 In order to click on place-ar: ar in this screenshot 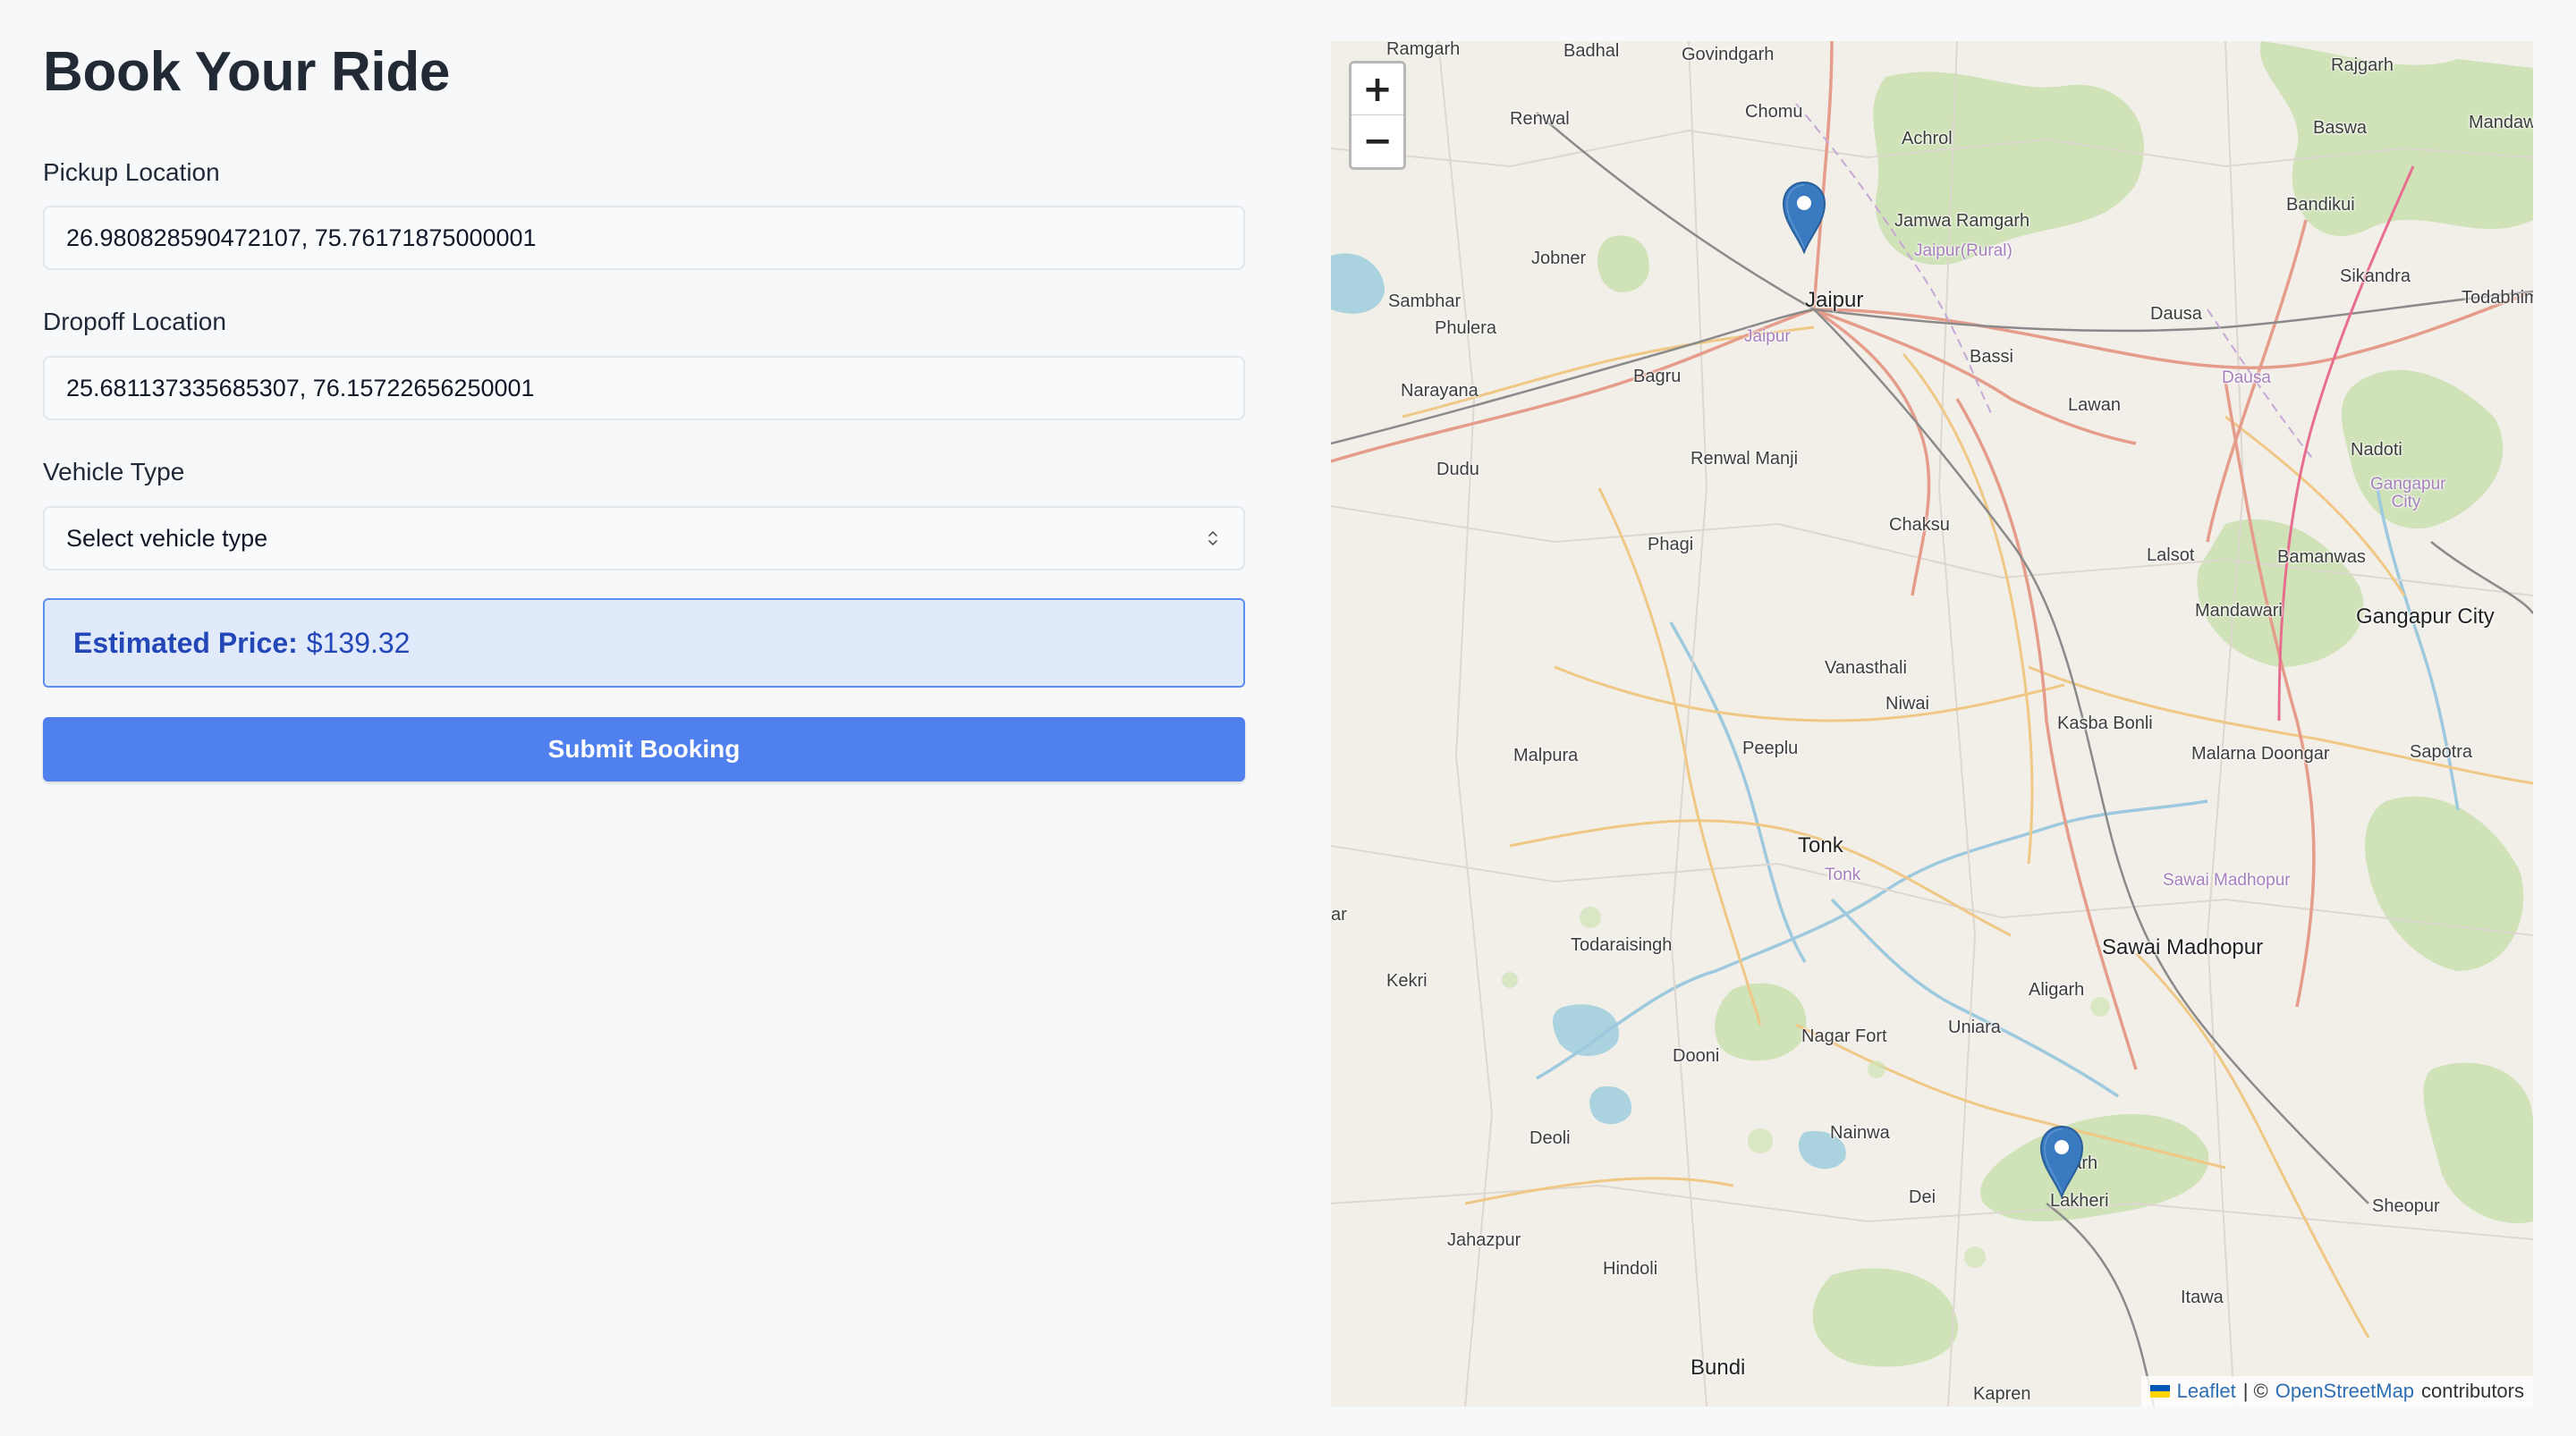, I will do `click(1339, 915)`.